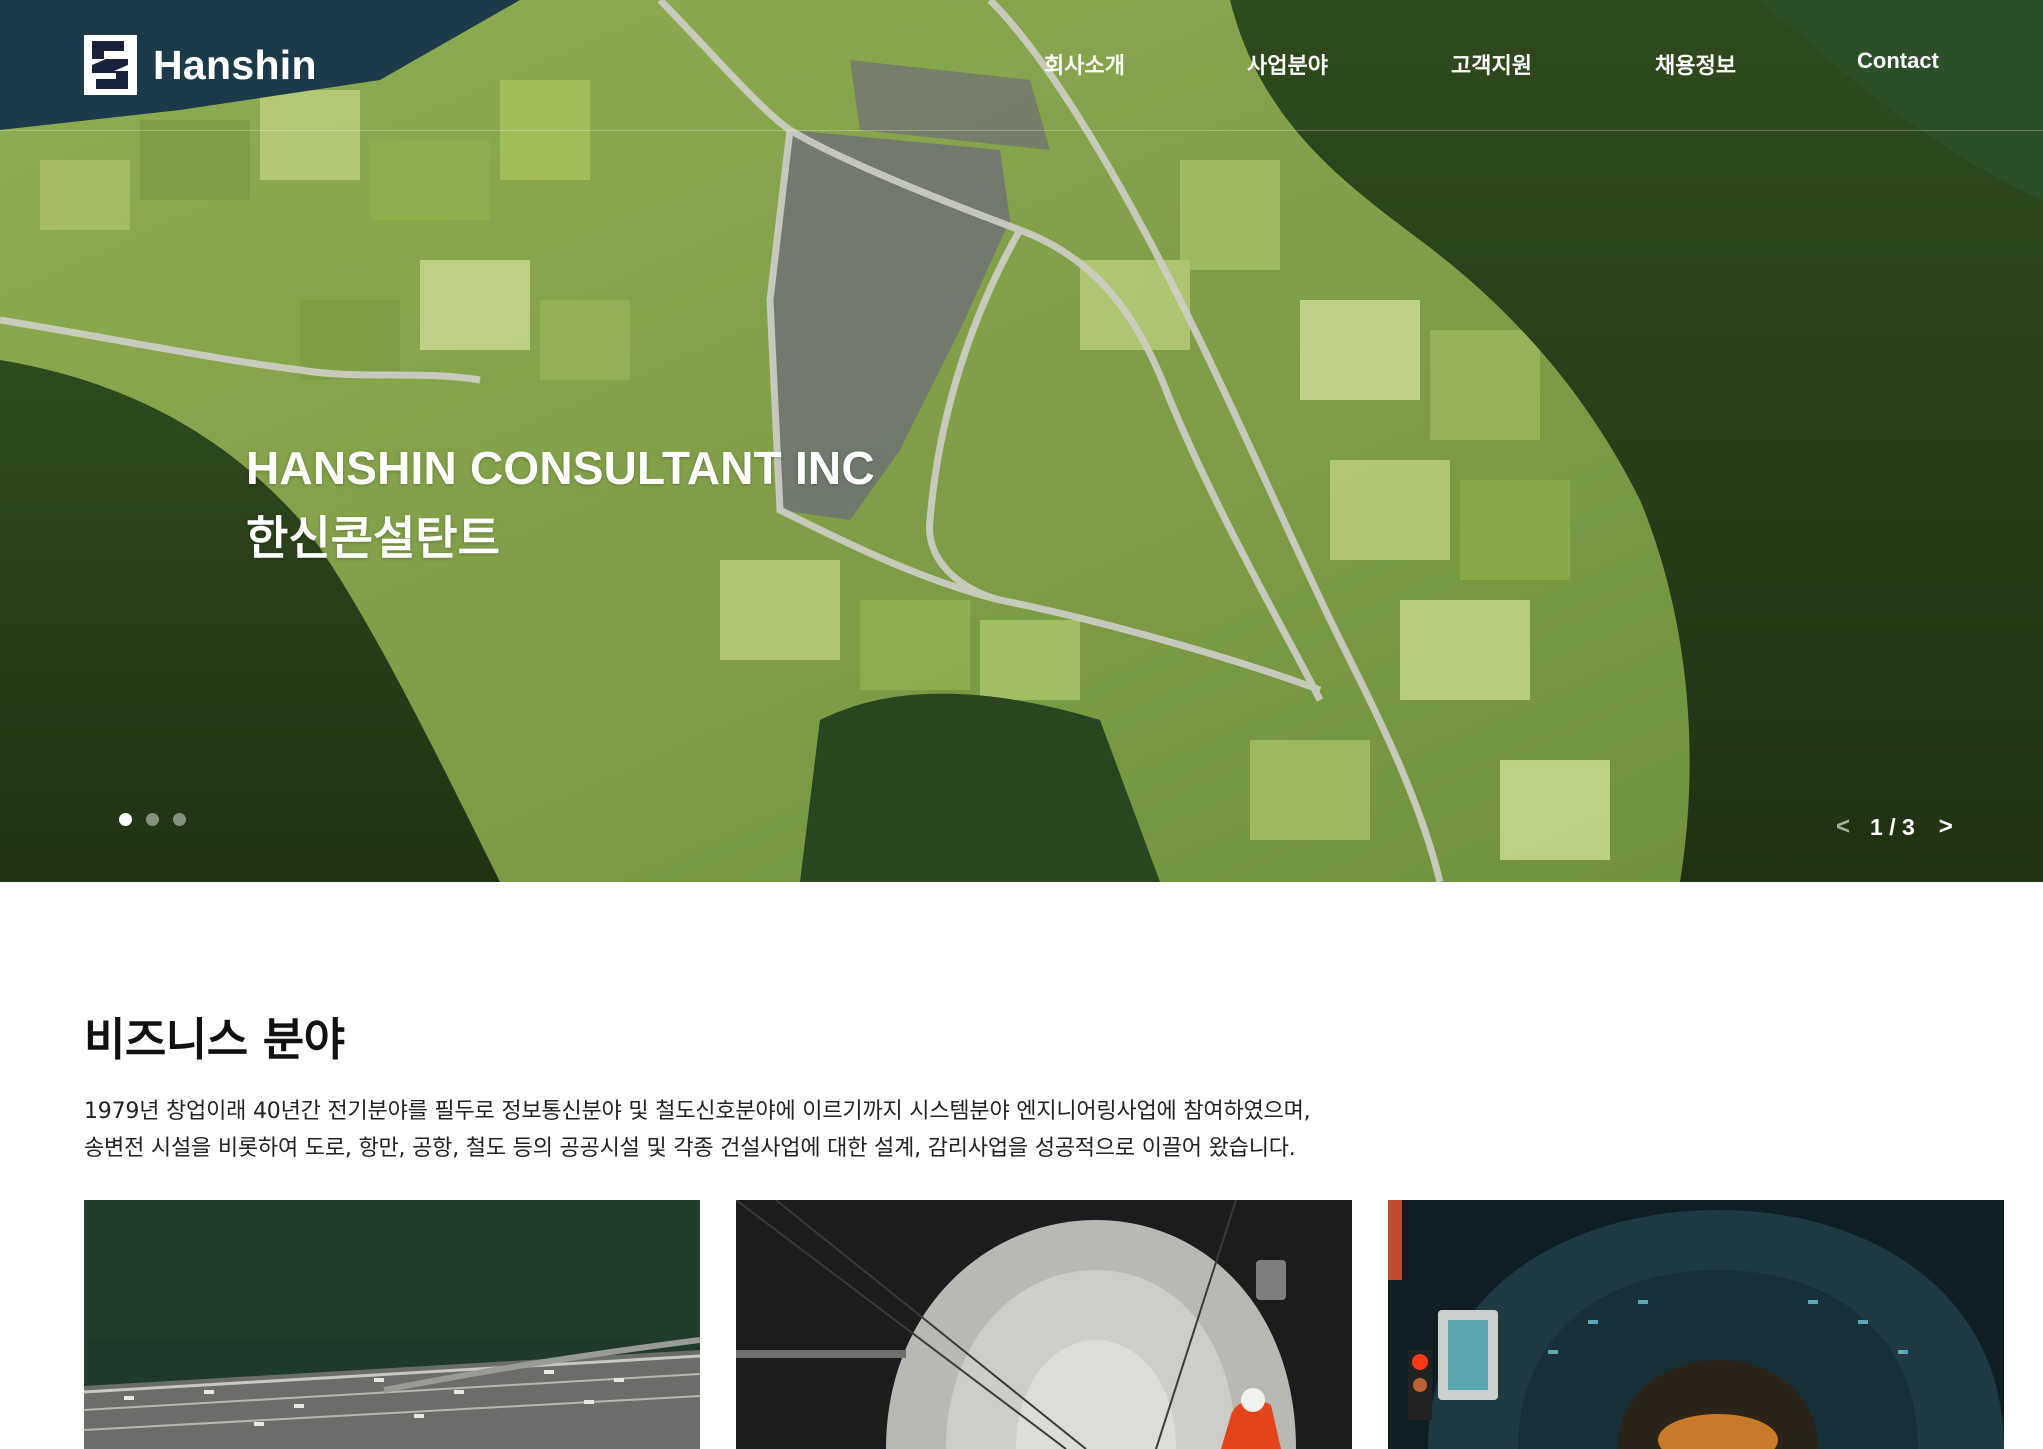  What do you see at coordinates (560, 503) in the screenshot?
I see `hero-title: HANSHIN CONSULTANT INC 한신콘설탄트` at bounding box center [560, 503].